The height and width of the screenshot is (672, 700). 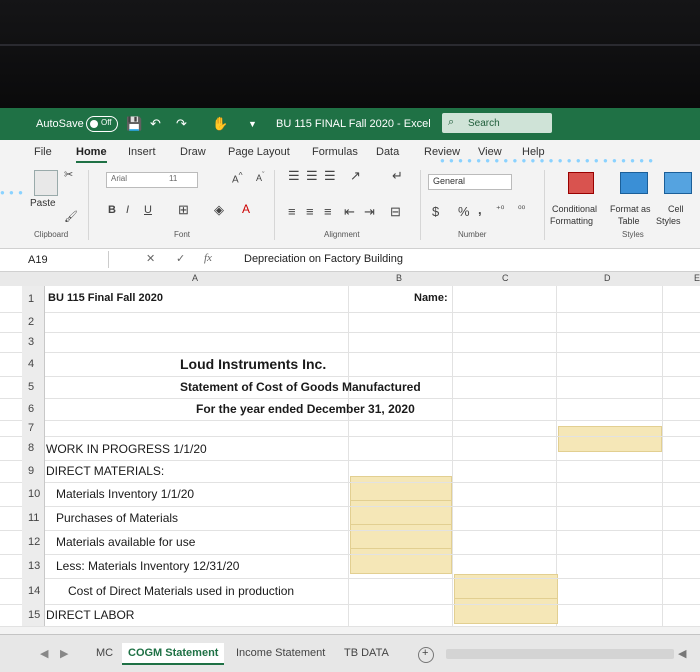 I want to click on comma-style-button: ,, so click(x=480, y=209).